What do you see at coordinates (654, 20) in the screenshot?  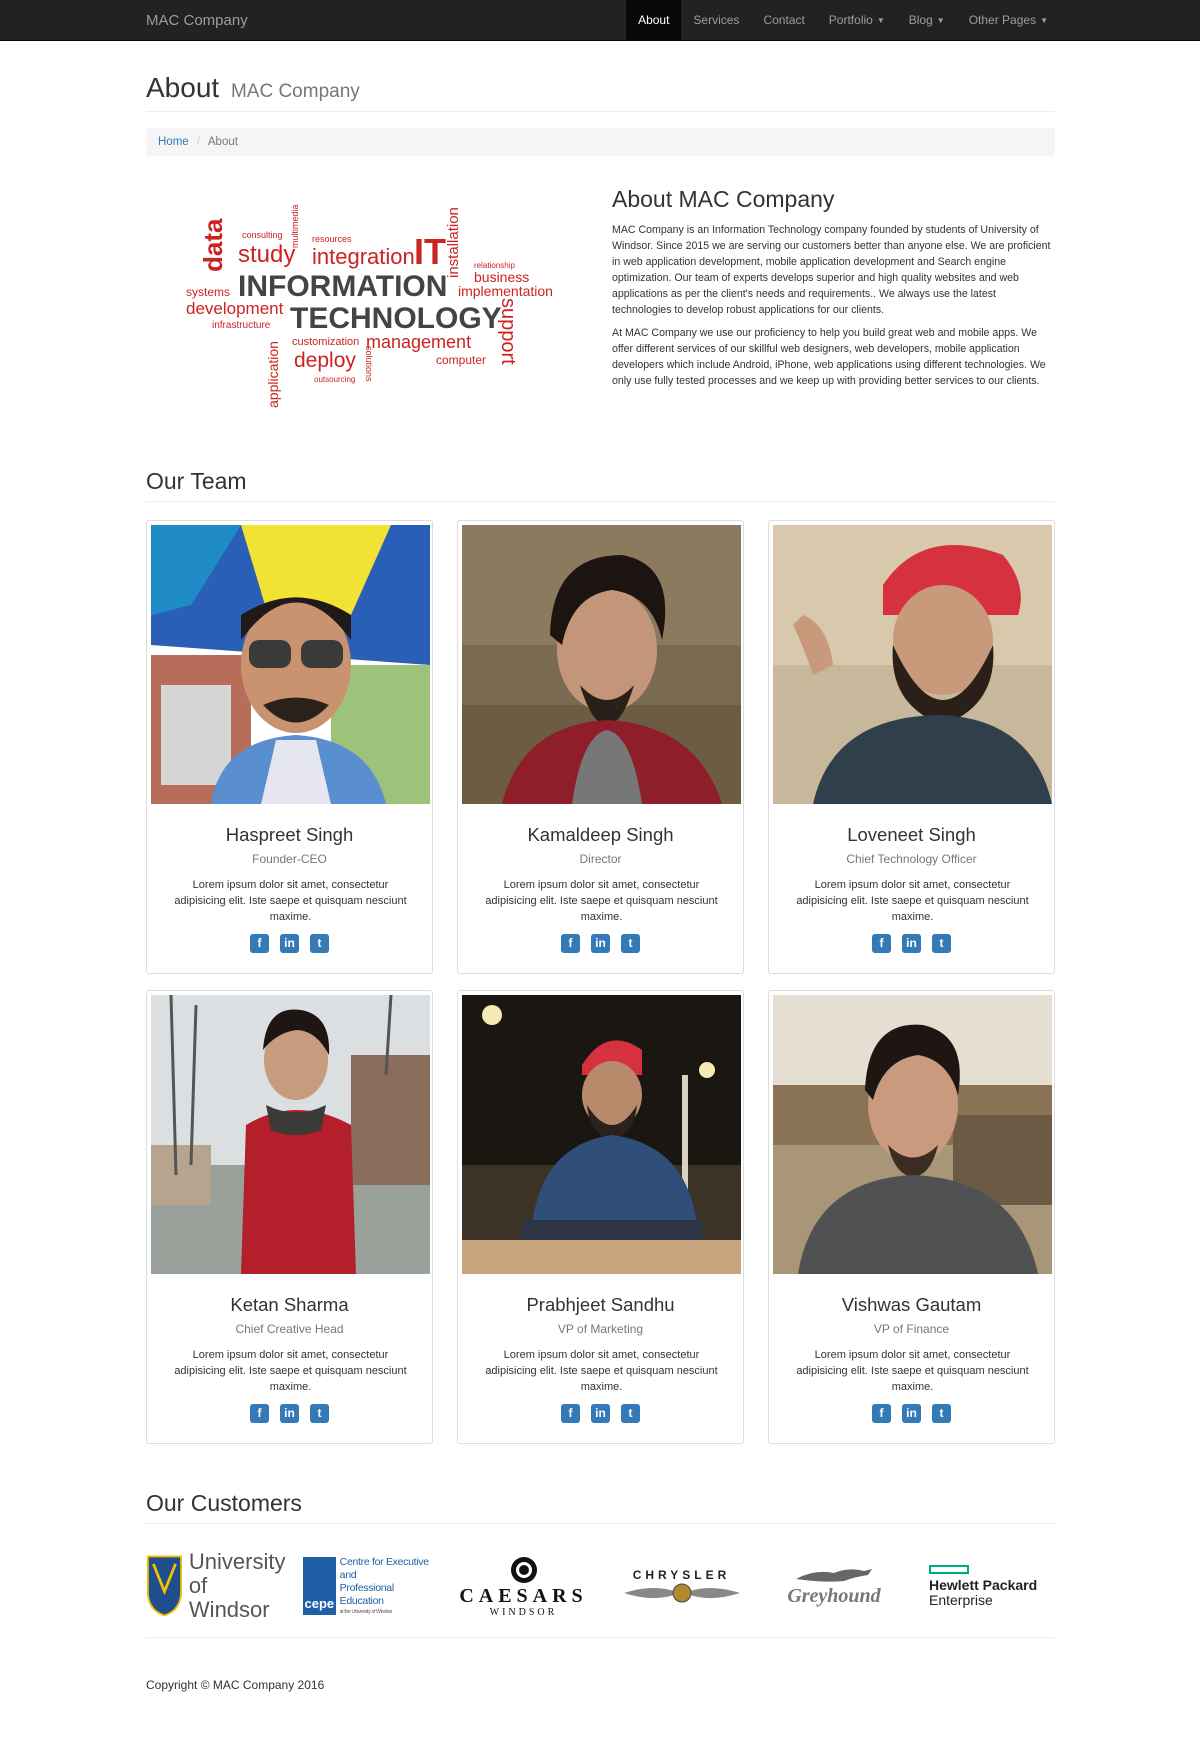 I see `nav-item-about: About` at bounding box center [654, 20].